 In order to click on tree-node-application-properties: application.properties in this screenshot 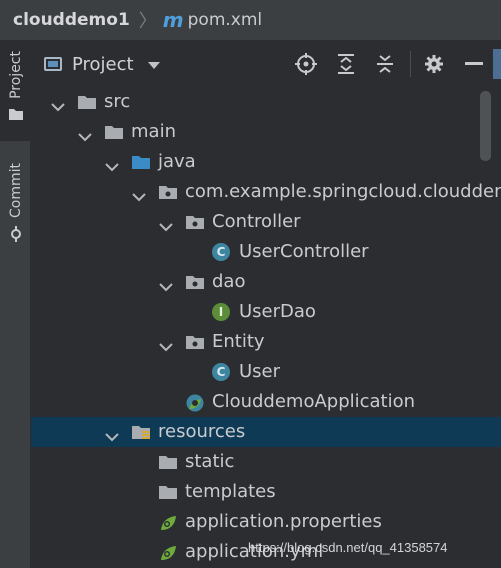, I will do `click(266, 522)`.